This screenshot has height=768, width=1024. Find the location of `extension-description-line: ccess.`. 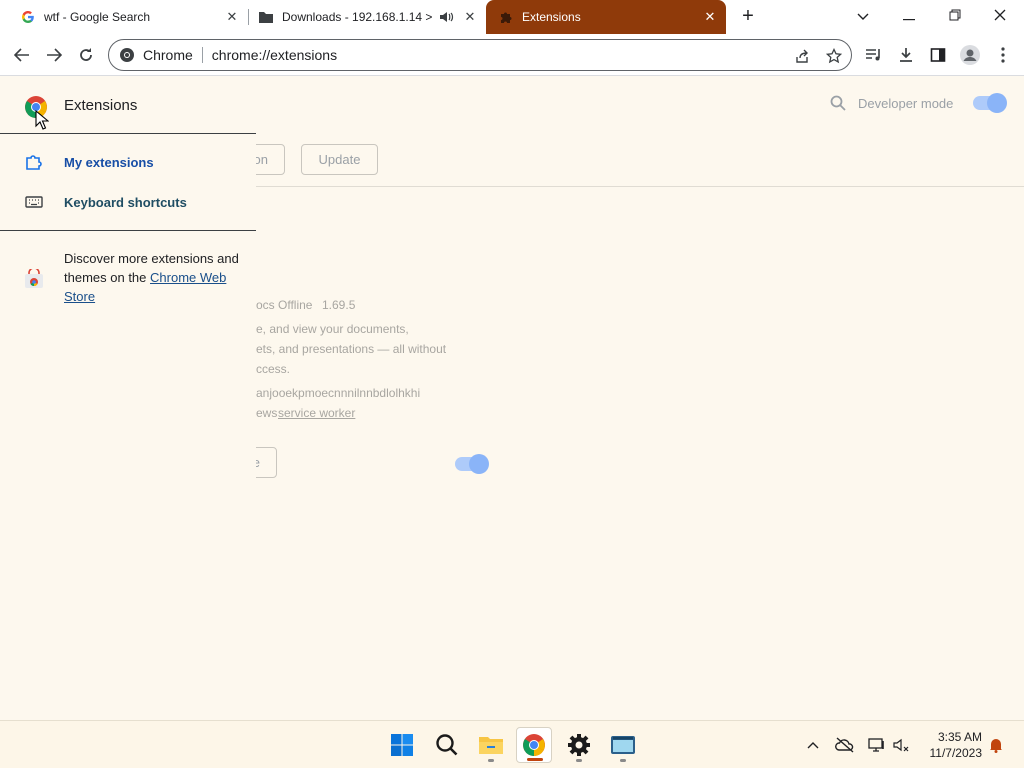

extension-description-line: ccess. is located at coordinates (273, 369).